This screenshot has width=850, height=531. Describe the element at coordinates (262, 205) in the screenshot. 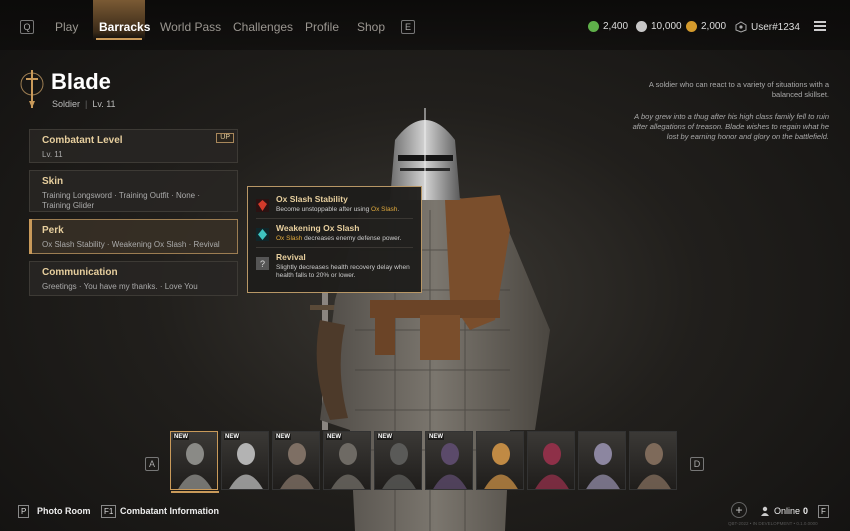

I see `red-crystal-icon` at that location.